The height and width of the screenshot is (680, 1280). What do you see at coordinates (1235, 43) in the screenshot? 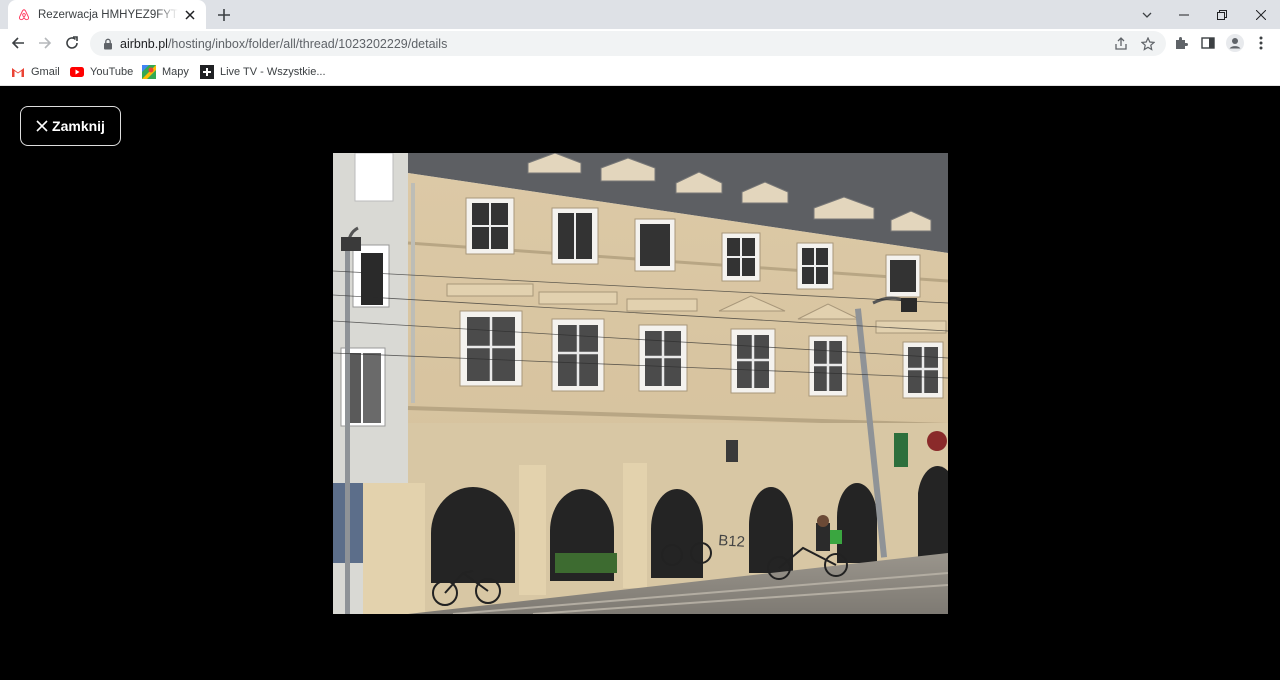
I see `profile-avatar-icon` at bounding box center [1235, 43].